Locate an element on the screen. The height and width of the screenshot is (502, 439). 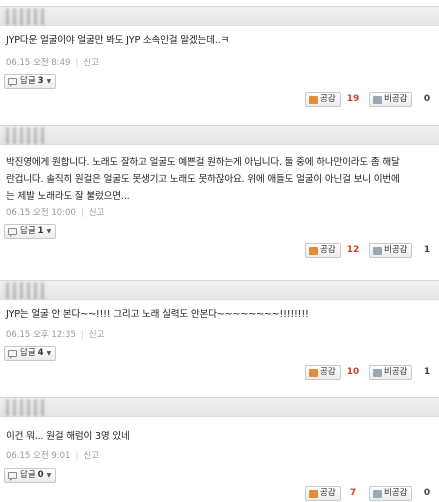
like-count: 12 is located at coordinates (353, 250).